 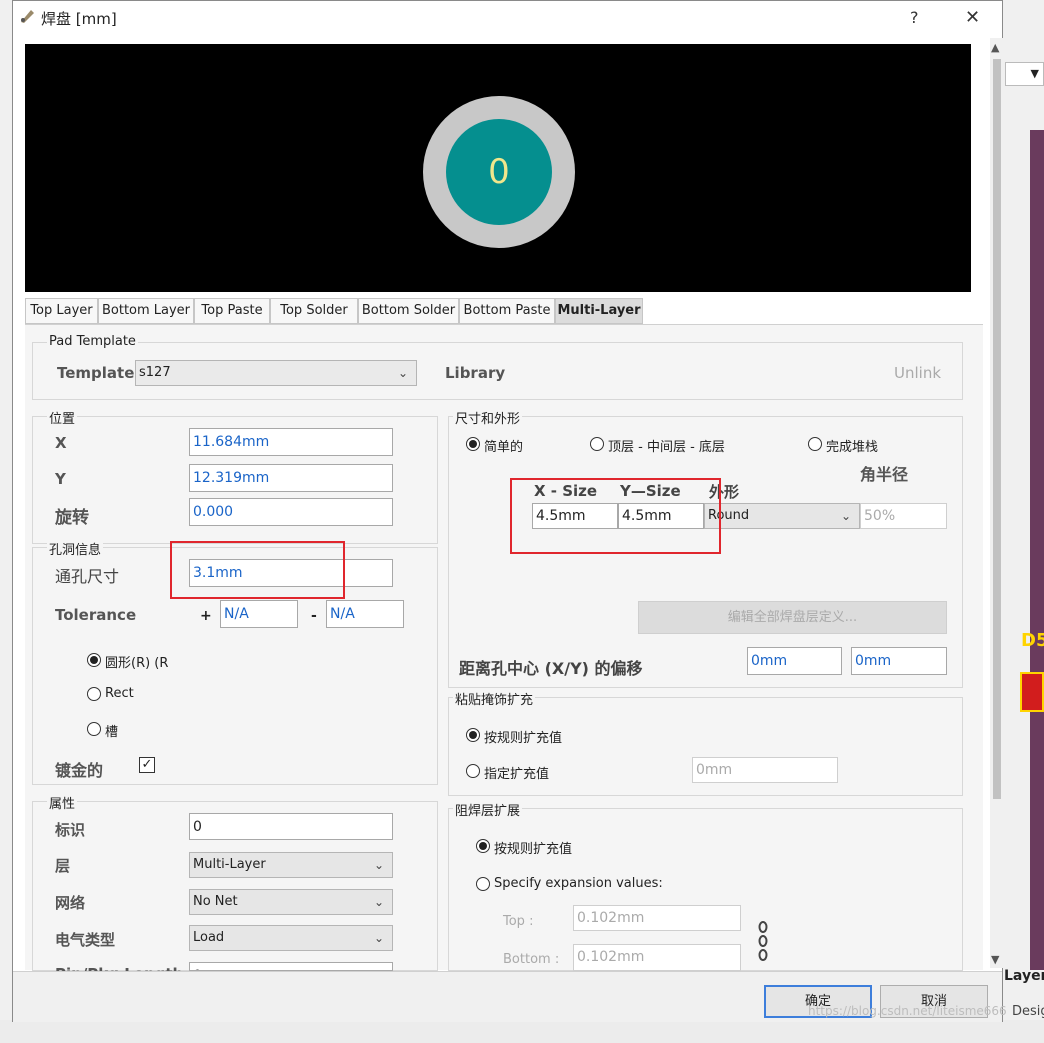 What do you see at coordinates (257, 570) in the screenshot?
I see `highlight-box-hole` at bounding box center [257, 570].